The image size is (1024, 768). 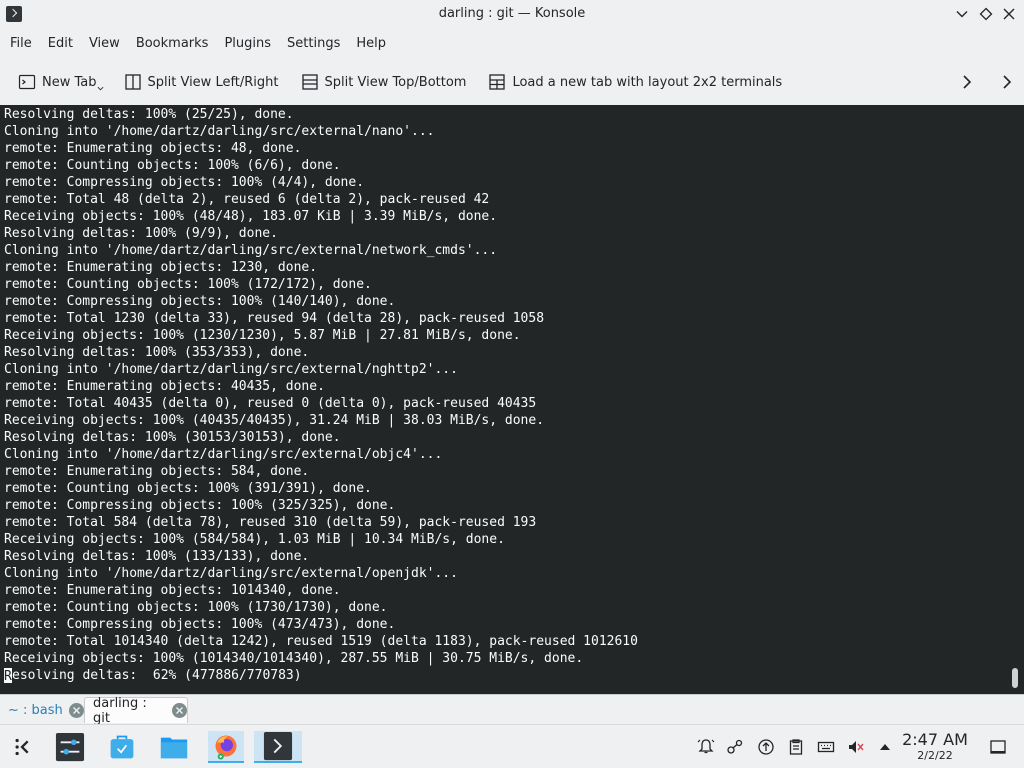 I want to click on split-tb-label: Split View Top/Bottom, so click(x=395, y=82).